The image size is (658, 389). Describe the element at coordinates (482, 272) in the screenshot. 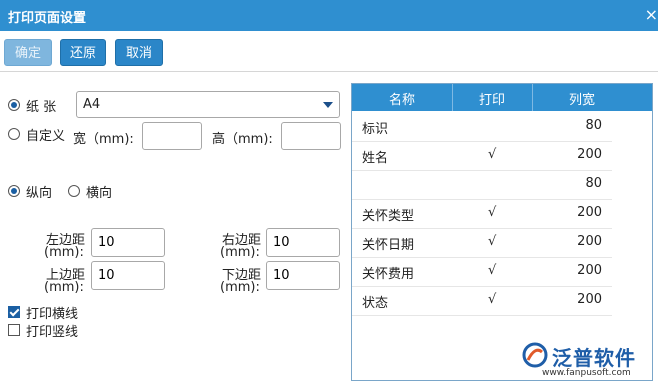

I see `grid-row: 关怀费用 √ 200` at that location.